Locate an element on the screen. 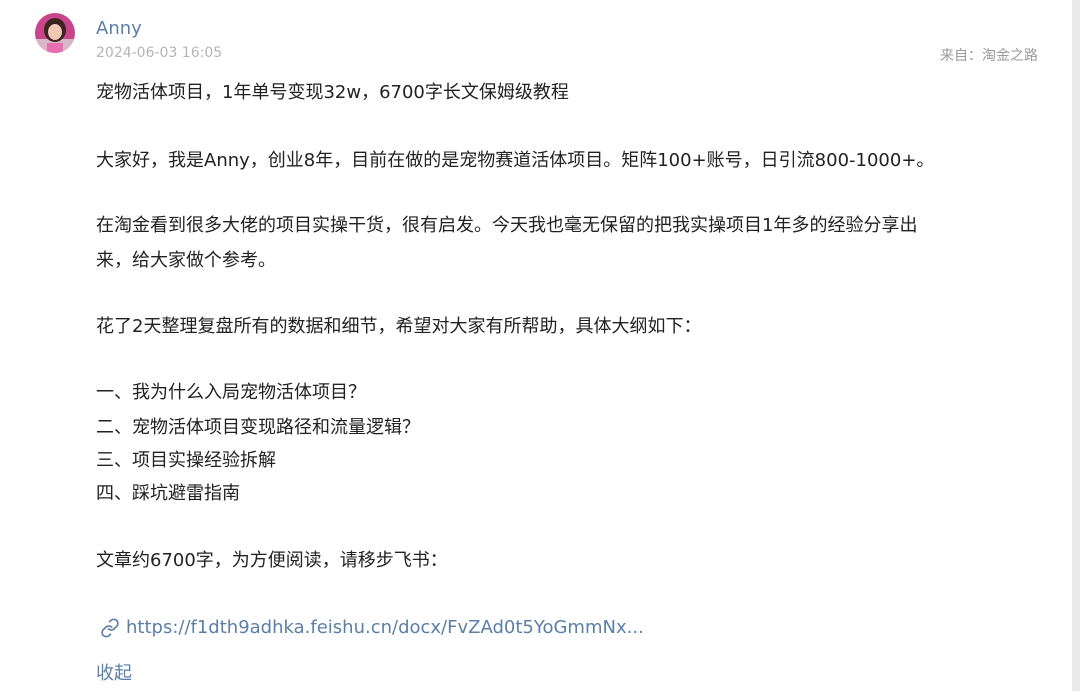 This screenshot has width=1080, height=691. avatar is located at coordinates (55, 33).